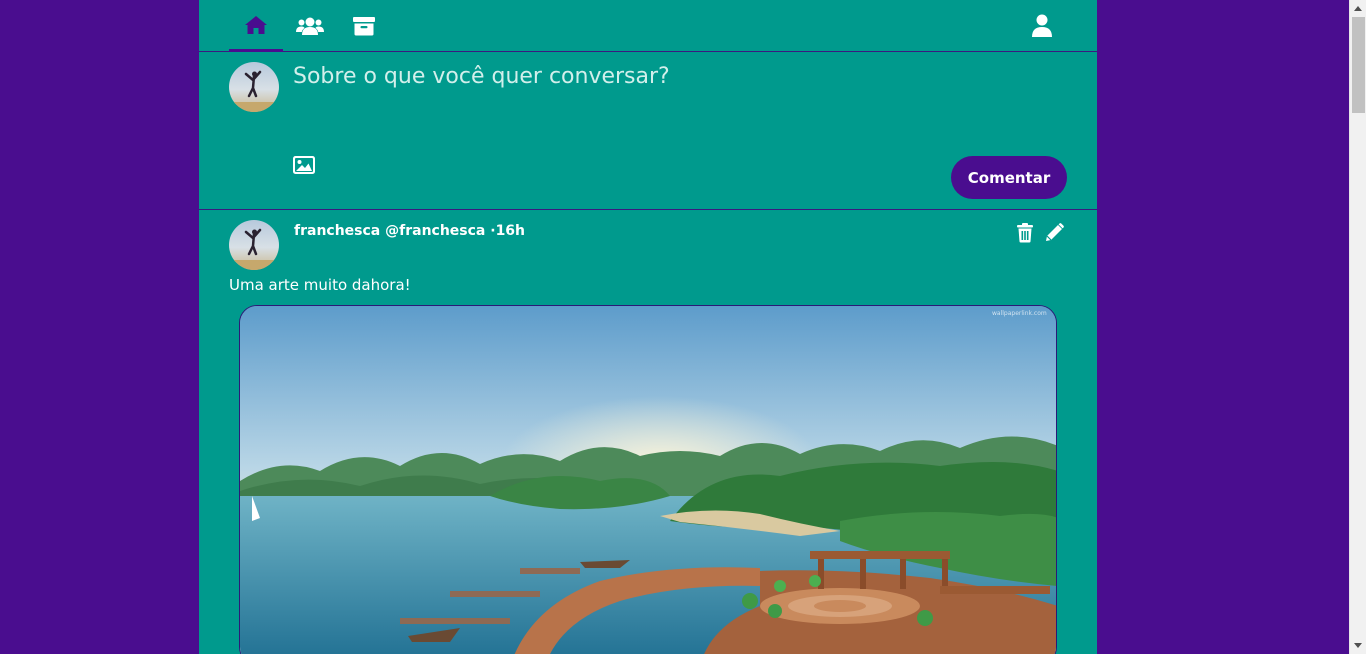 The image size is (1366, 654). I want to click on scroll-up-arrow, so click(1358, 8).